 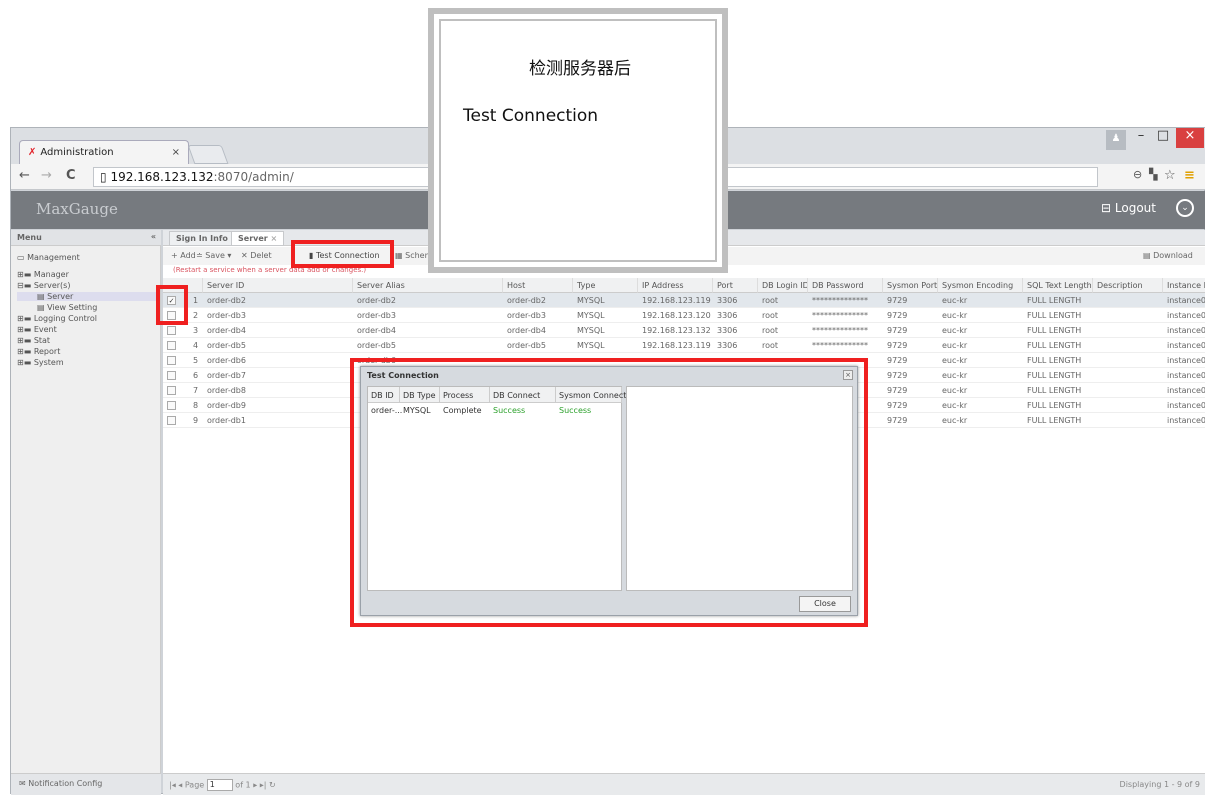 I want to click on logout-label: Logout, so click(x=1135, y=208).